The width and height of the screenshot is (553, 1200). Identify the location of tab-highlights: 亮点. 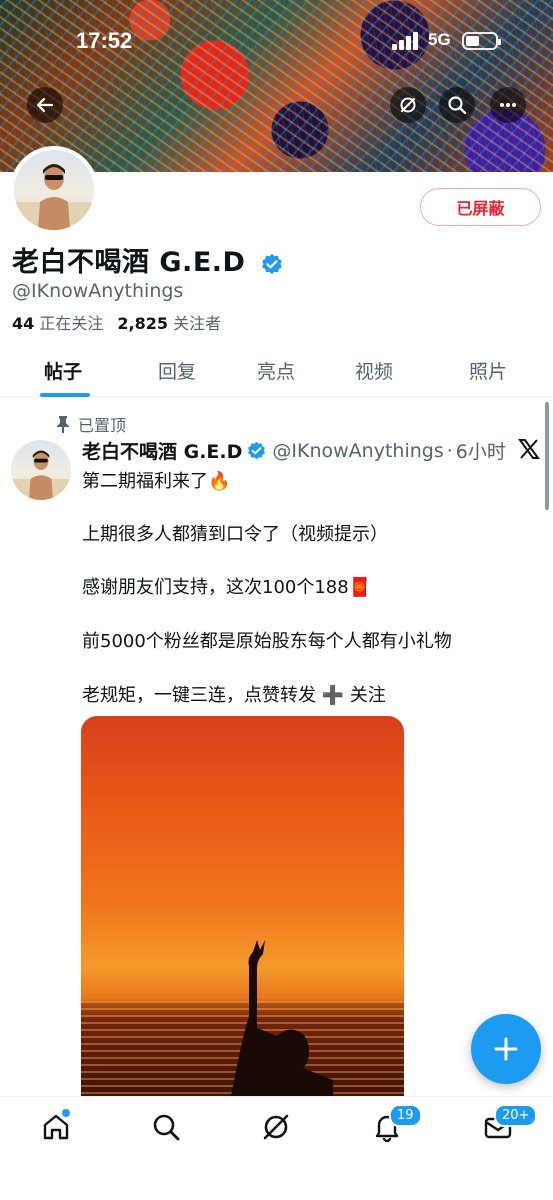
(276, 370).